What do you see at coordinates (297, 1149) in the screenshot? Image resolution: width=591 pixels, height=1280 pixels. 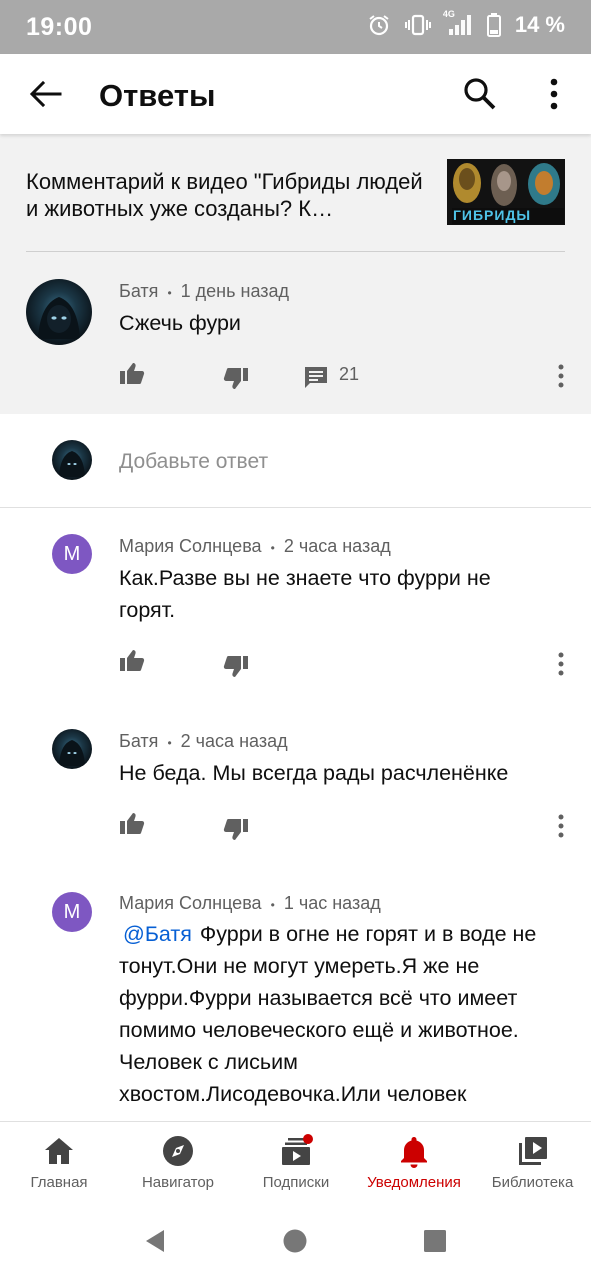 I see `subscriptions-icon` at bounding box center [297, 1149].